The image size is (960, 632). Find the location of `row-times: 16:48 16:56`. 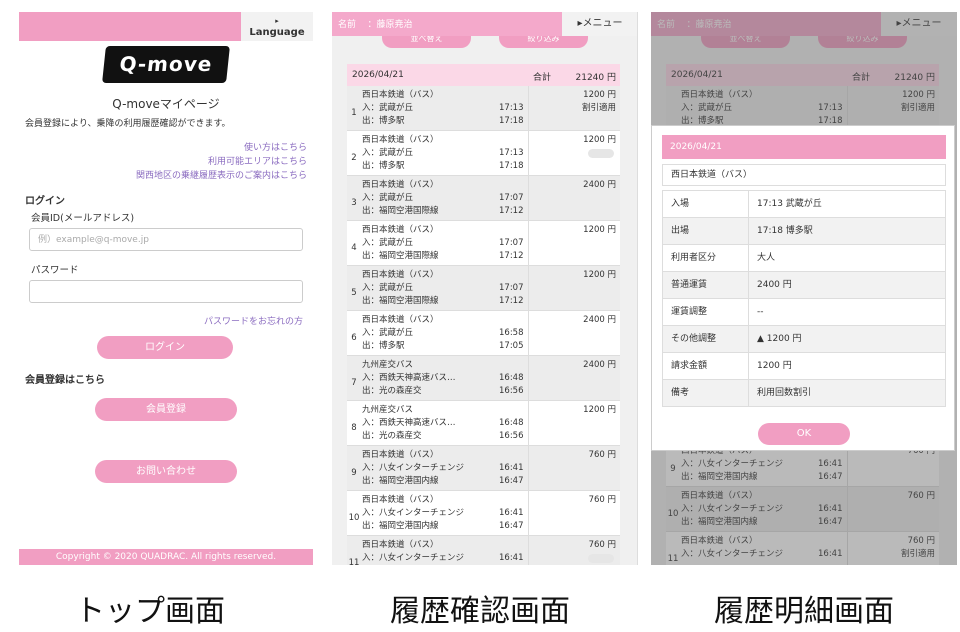

row-times: 16:48 16:56 is located at coordinates (511, 385).